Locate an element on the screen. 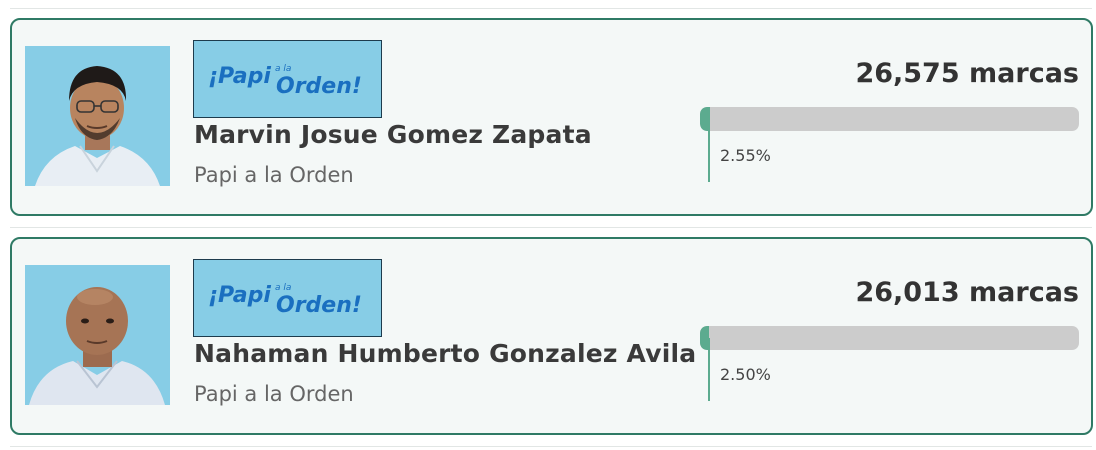 The height and width of the screenshot is (450, 1096). vote-count: 26,013 marcas is located at coordinates (967, 292).